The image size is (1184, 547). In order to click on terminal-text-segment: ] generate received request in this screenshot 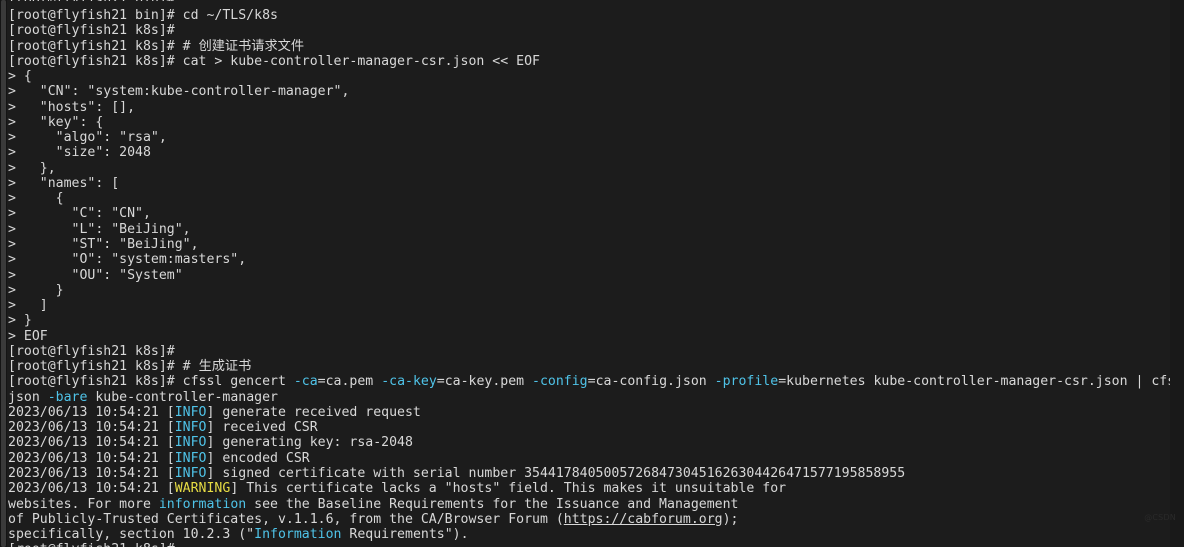, I will do `click(313, 412)`.